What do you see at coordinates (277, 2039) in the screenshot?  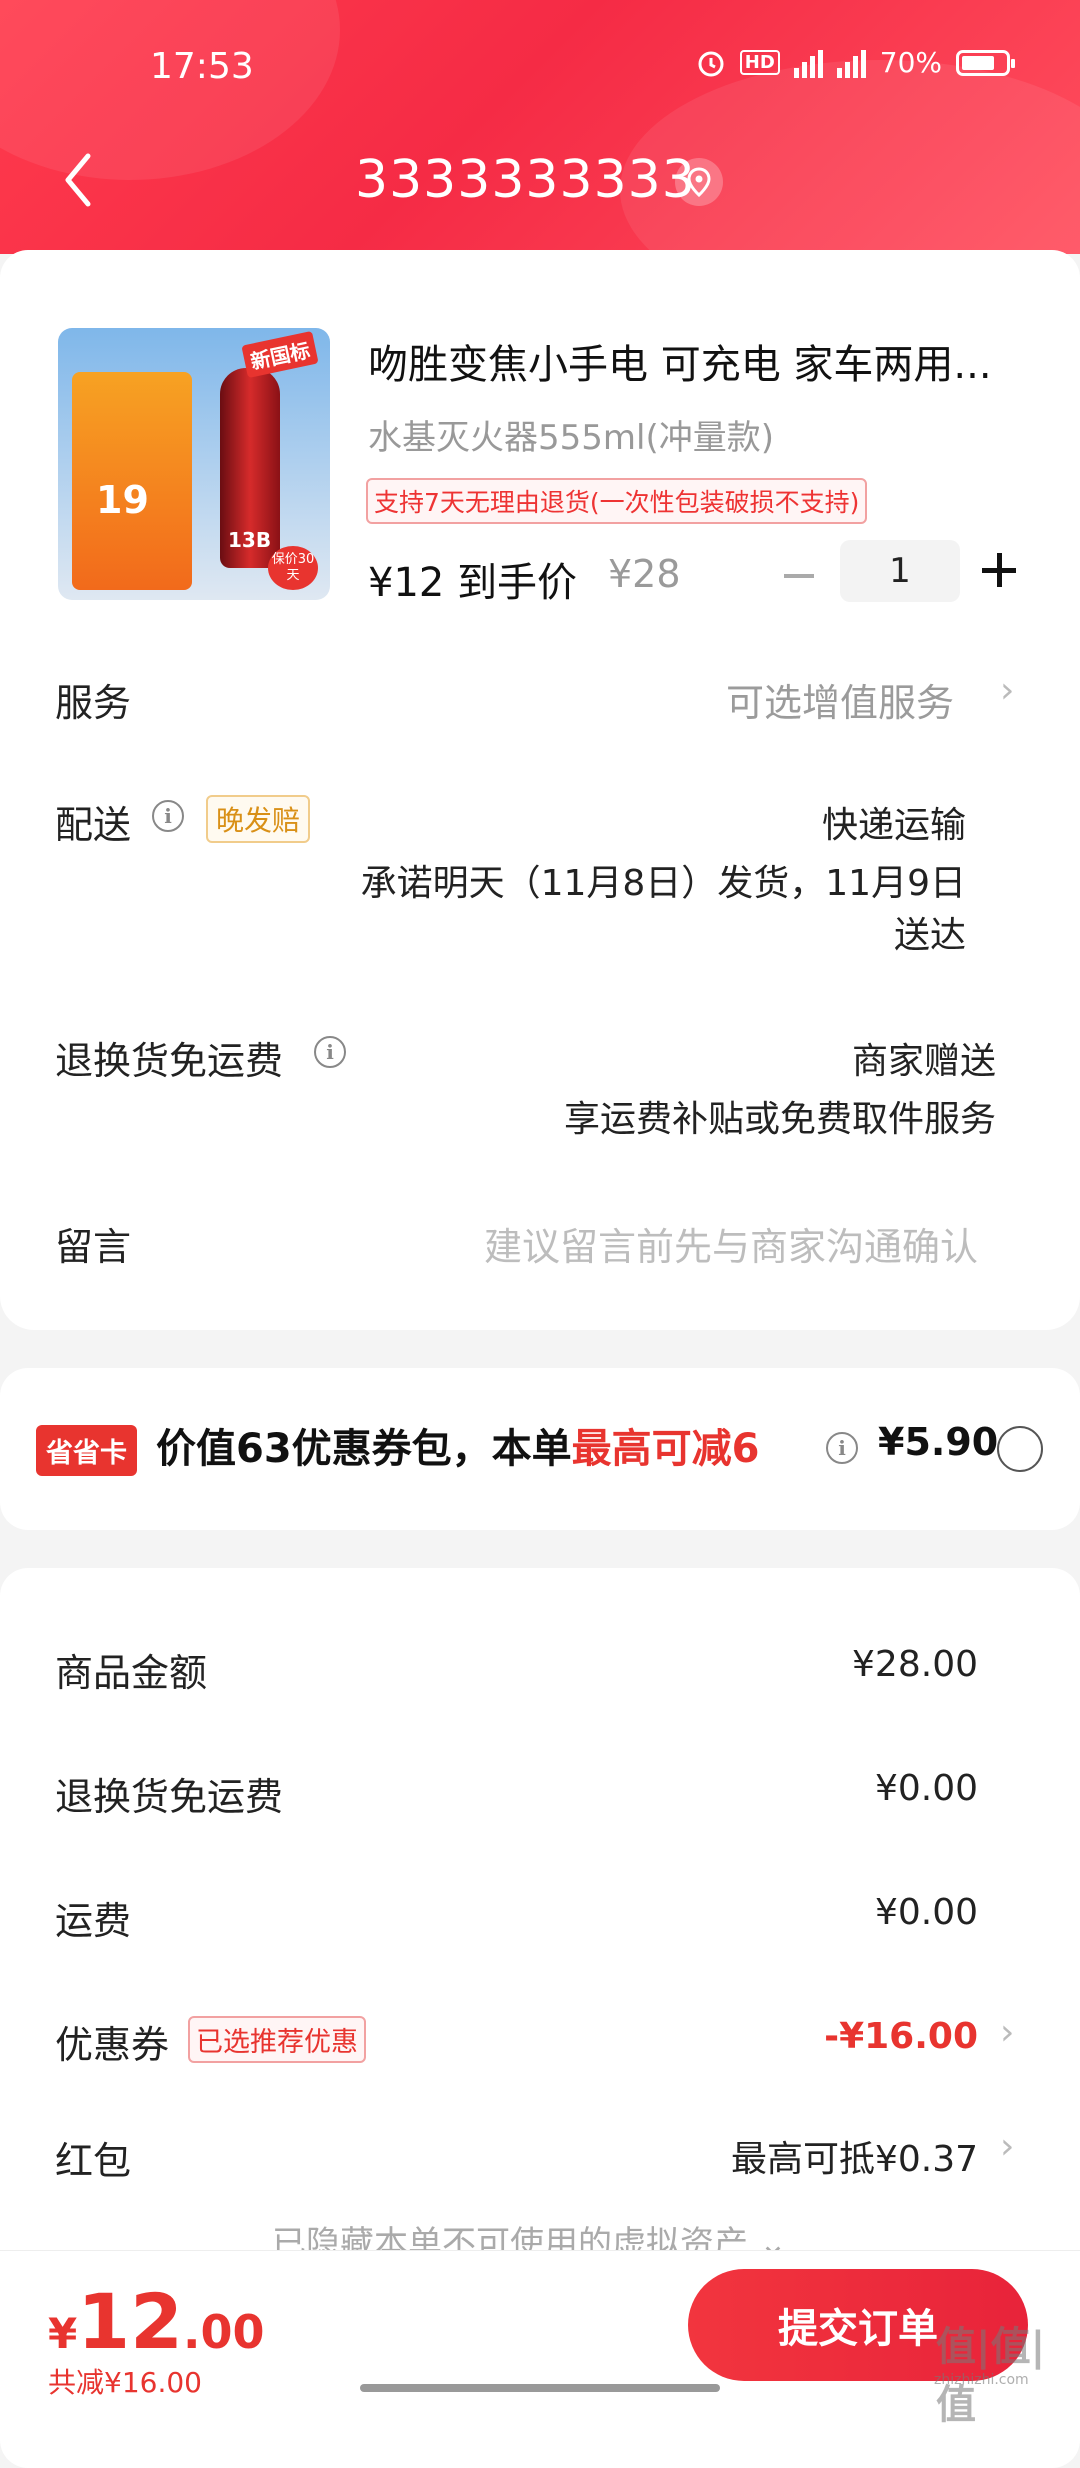 I see `coupon-tag: 已选推荐优惠` at bounding box center [277, 2039].